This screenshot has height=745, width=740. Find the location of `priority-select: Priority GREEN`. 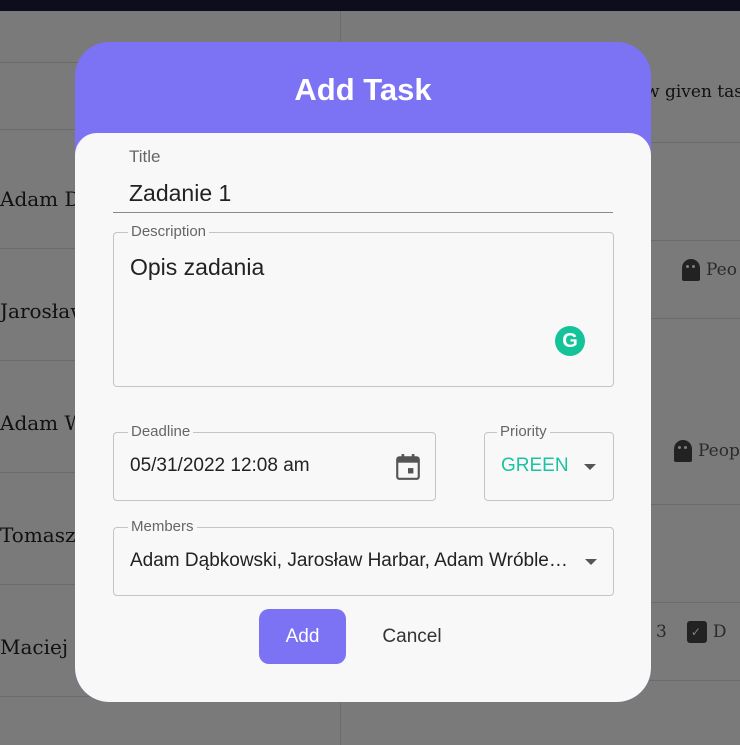

priority-select: Priority GREEN is located at coordinates (549, 462).